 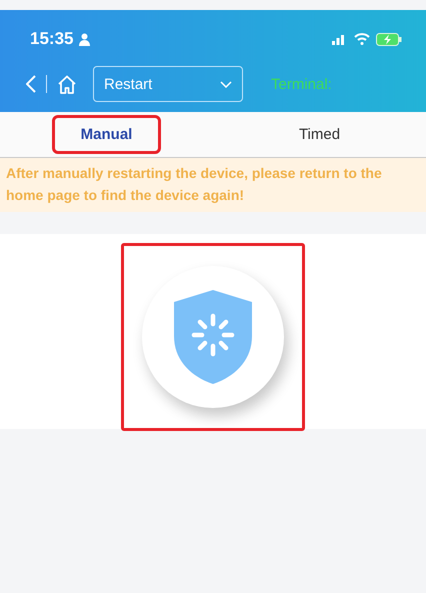 What do you see at coordinates (226, 84) in the screenshot?
I see `chevron-down-icon` at bounding box center [226, 84].